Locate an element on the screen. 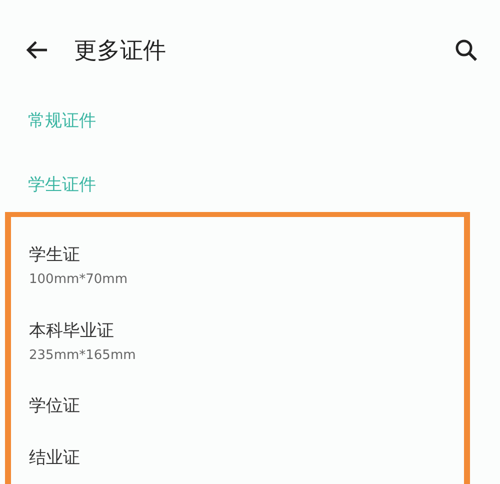  document-size: 235mm*165mm is located at coordinates (83, 355).